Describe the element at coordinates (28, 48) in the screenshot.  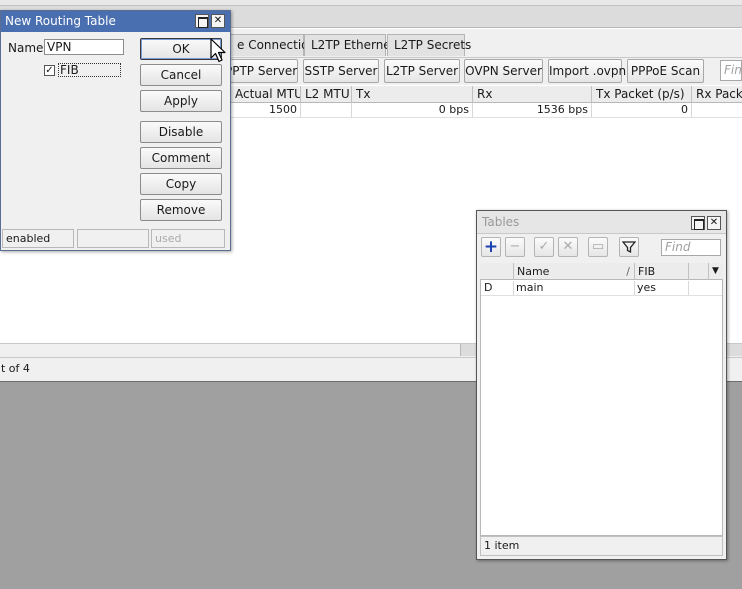
I see `name-label: Name:` at that location.